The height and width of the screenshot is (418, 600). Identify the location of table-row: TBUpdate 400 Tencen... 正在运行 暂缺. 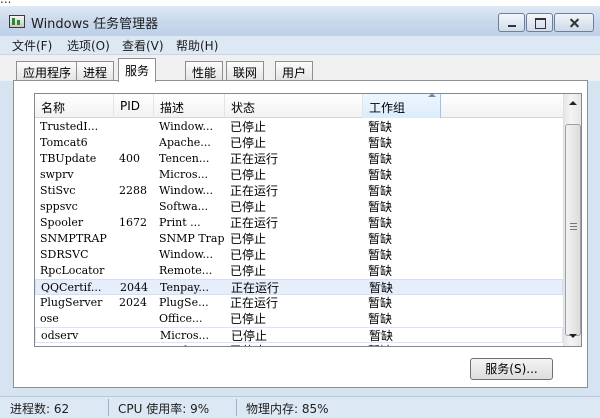
(299, 159).